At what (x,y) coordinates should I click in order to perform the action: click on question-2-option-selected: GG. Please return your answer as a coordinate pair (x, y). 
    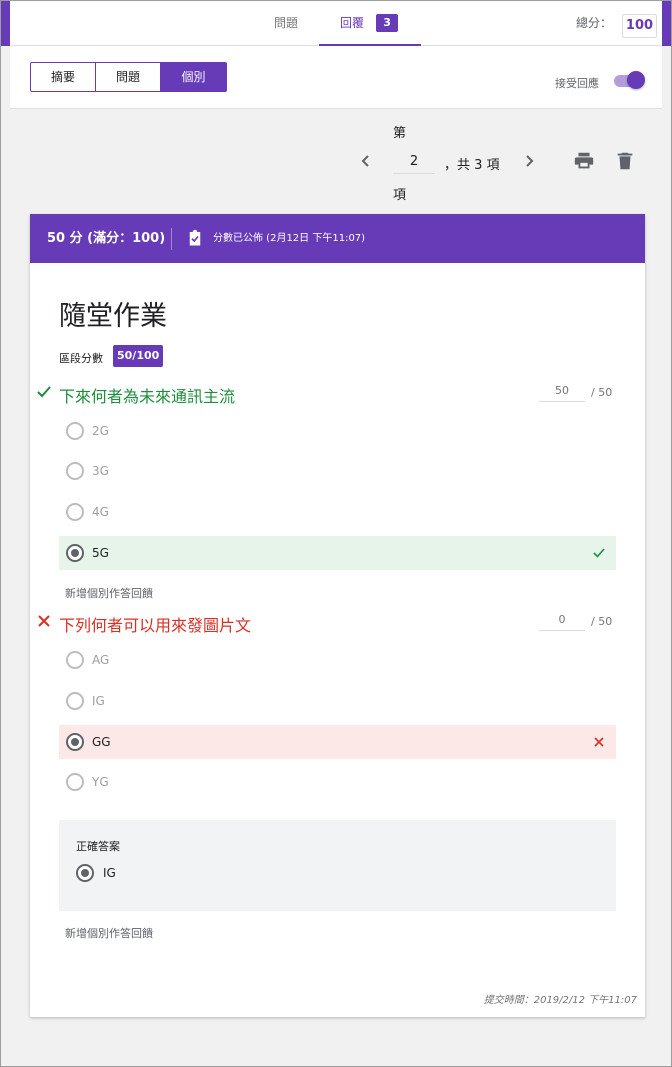
    Looking at the image, I should click on (337, 742).